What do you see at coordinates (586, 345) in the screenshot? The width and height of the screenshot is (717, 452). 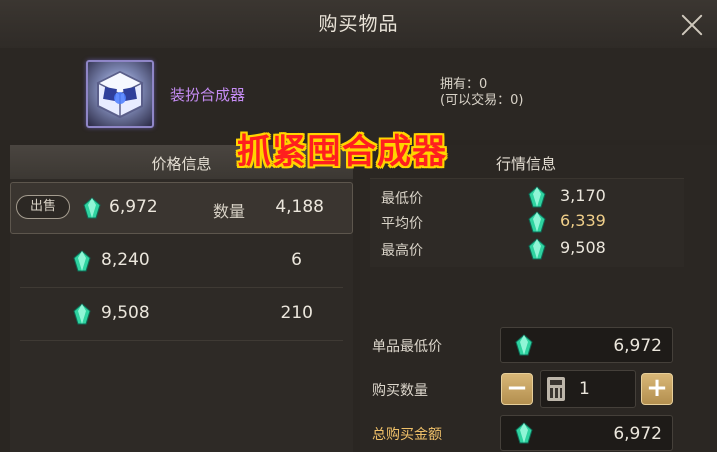 I see `unit-min-field: 6,972` at bounding box center [586, 345].